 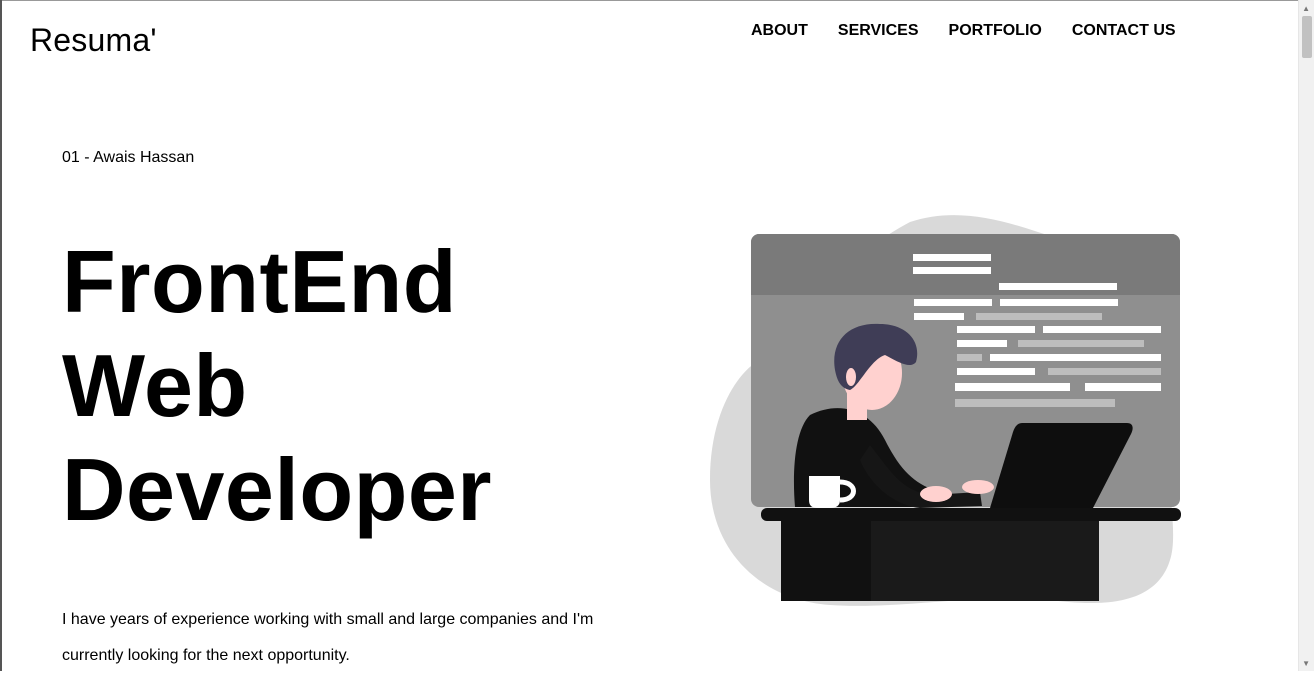 I want to click on hand-left, so click(x=936, y=494).